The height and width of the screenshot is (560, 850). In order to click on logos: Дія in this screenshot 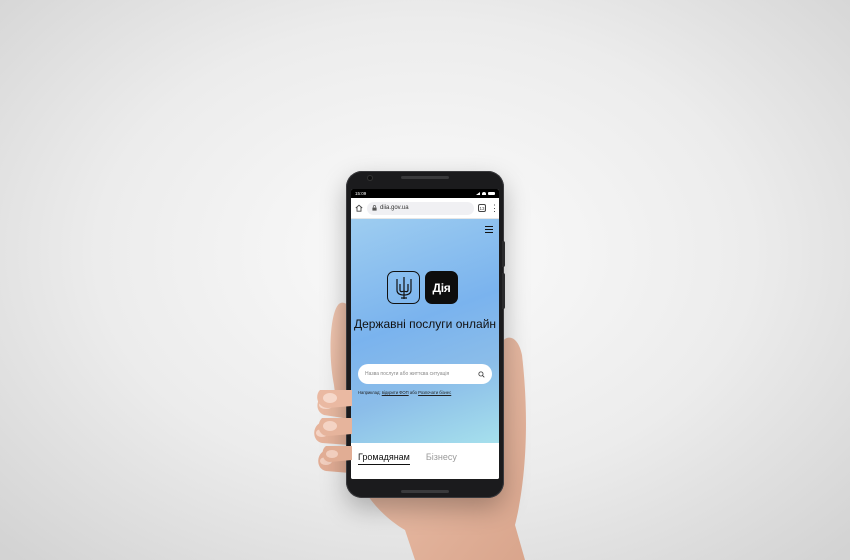, I will do `click(422, 287)`.